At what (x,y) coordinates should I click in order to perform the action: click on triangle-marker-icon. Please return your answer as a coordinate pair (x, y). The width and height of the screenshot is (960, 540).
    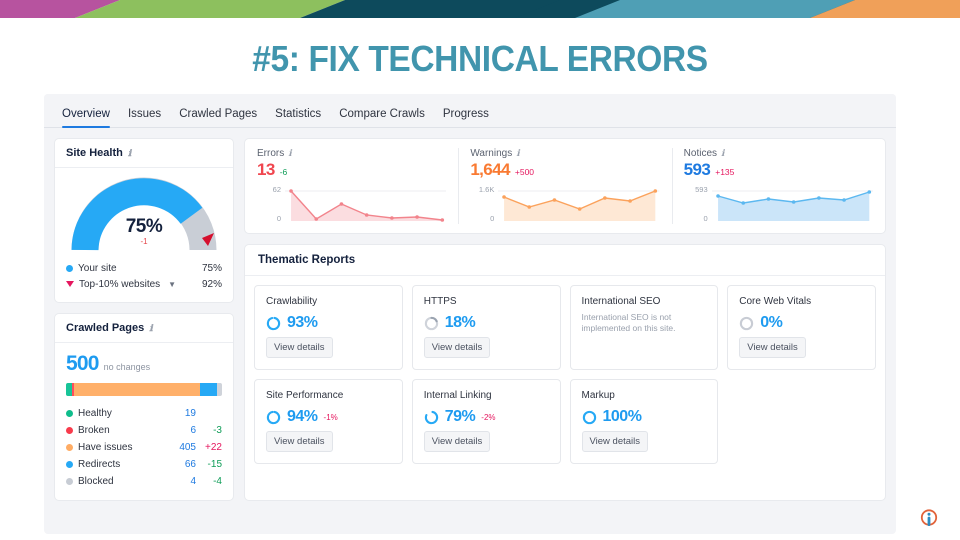
    Looking at the image, I should click on (70, 284).